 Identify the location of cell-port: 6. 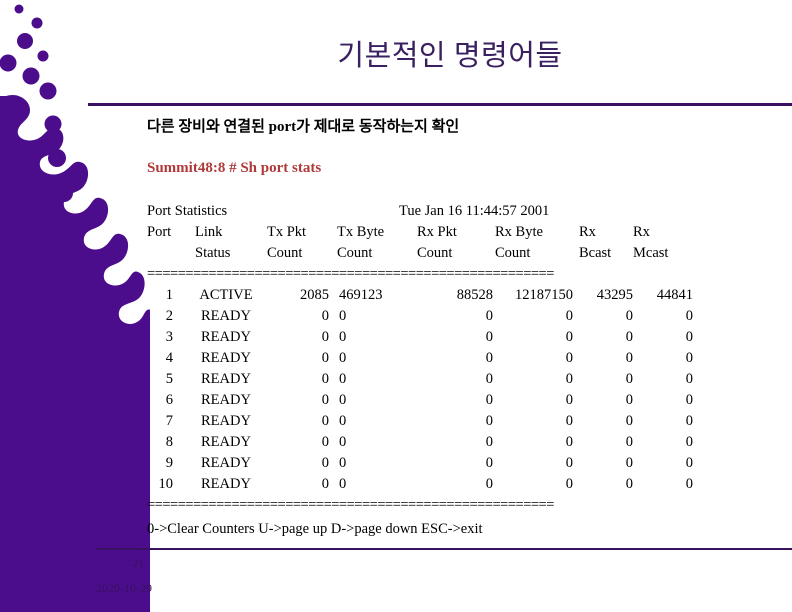
(169, 400).